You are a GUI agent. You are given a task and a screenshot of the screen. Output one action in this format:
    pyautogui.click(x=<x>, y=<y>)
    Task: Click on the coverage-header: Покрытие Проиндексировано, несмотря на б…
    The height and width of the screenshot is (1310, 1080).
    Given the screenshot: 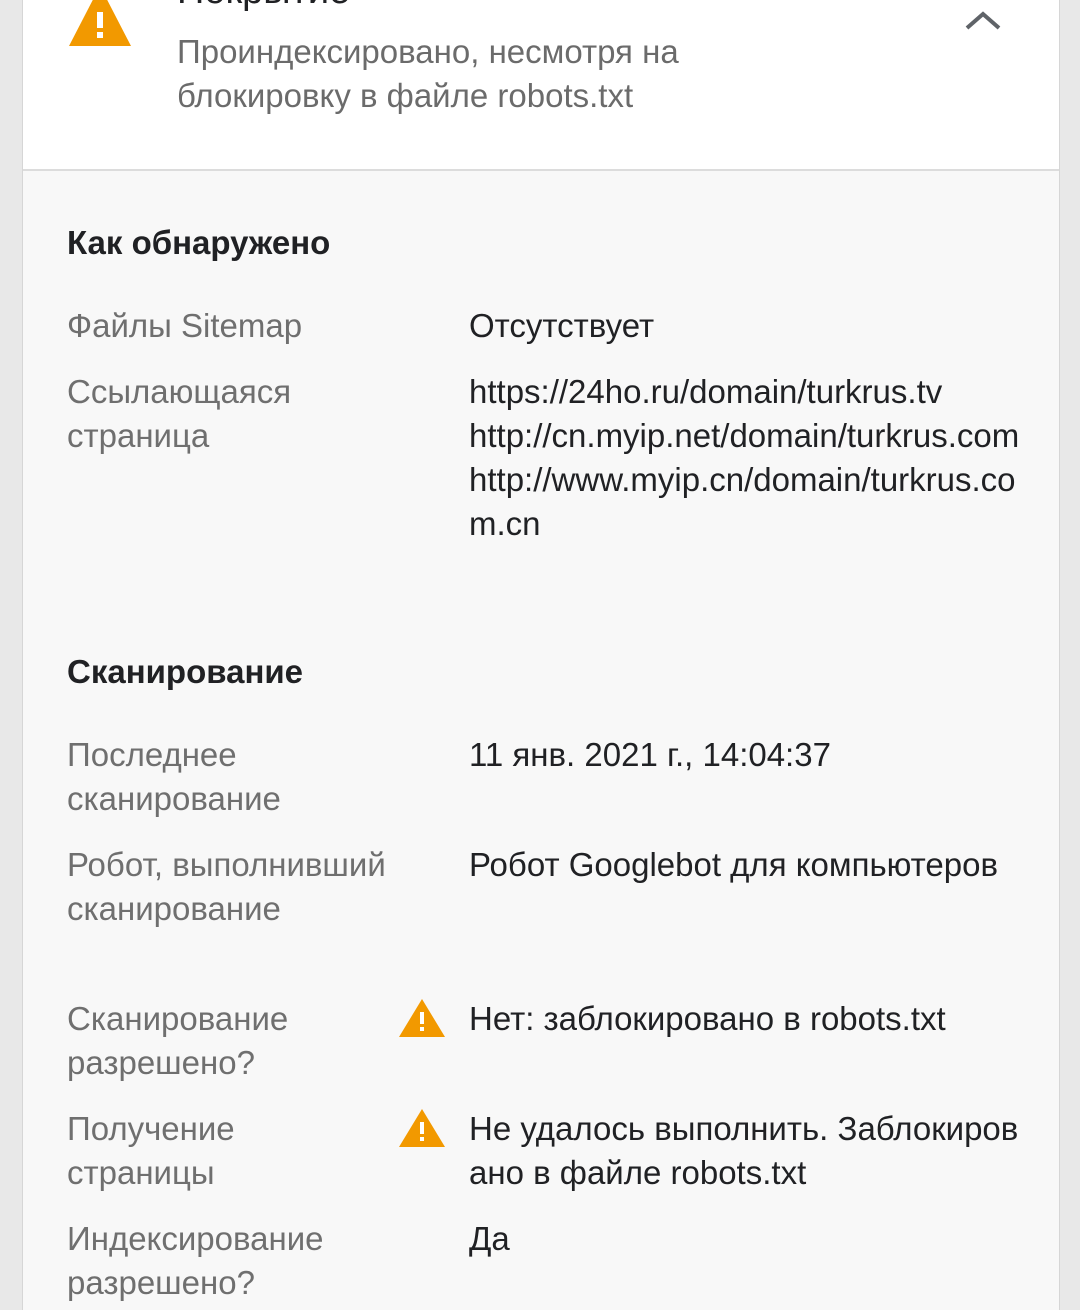 What is the action you would take?
    pyautogui.click(x=541, y=85)
    